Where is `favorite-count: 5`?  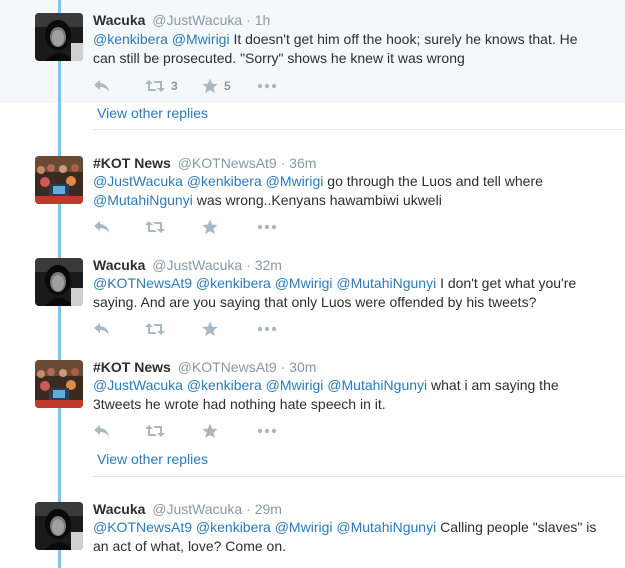
favorite-count: 5 is located at coordinates (227, 86).